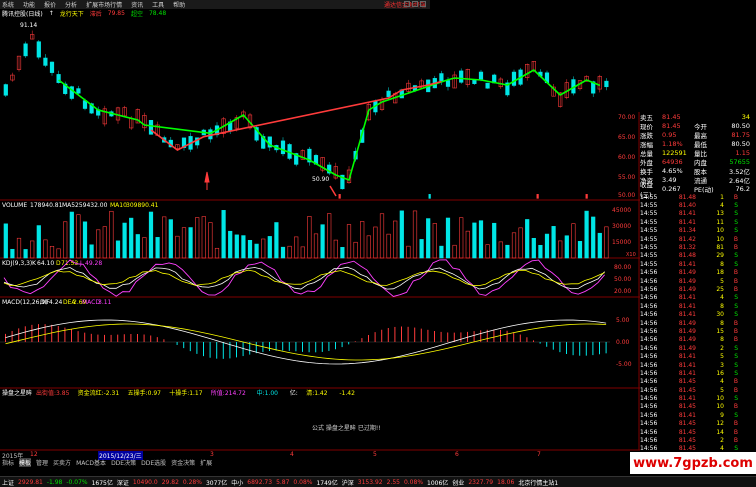 This screenshot has width=756, height=487. What do you see at coordinates (586, 196) in the screenshot?
I see `signal-marker: ▮` at bounding box center [586, 196].